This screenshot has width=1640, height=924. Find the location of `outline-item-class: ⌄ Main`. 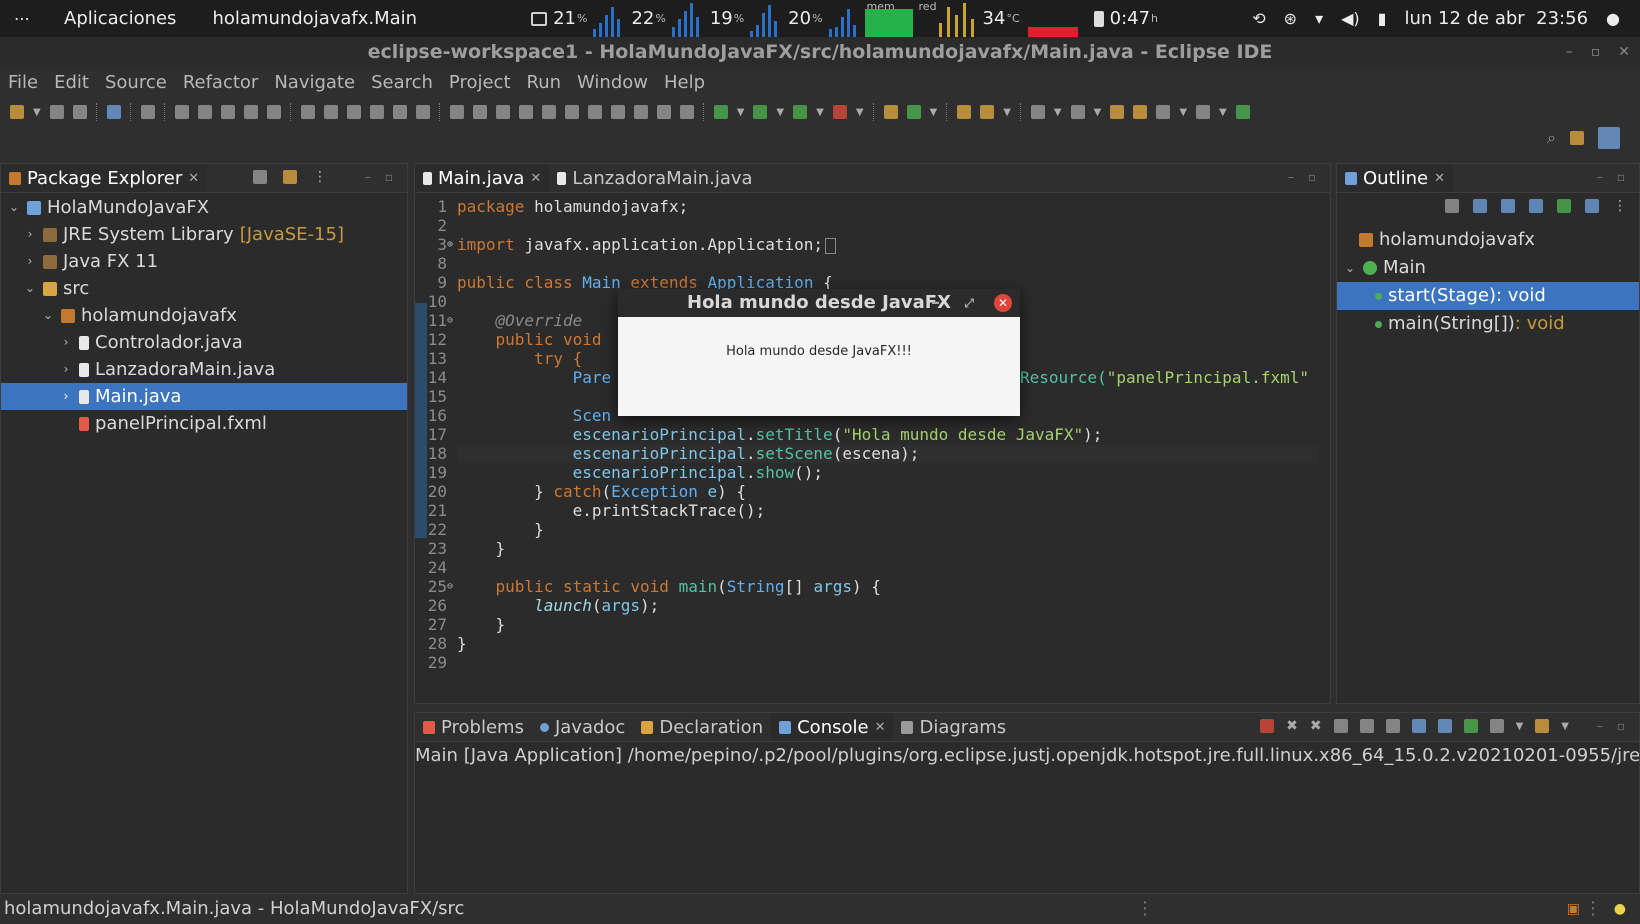

outline-item-class: ⌄ Main is located at coordinates (1488, 268).